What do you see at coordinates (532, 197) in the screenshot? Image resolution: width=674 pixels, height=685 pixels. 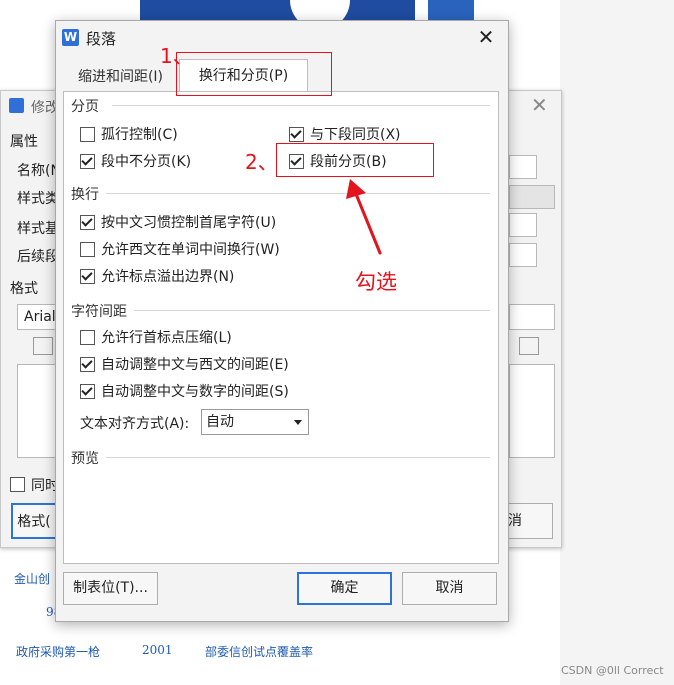 I see `style-type-select` at bounding box center [532, 197].